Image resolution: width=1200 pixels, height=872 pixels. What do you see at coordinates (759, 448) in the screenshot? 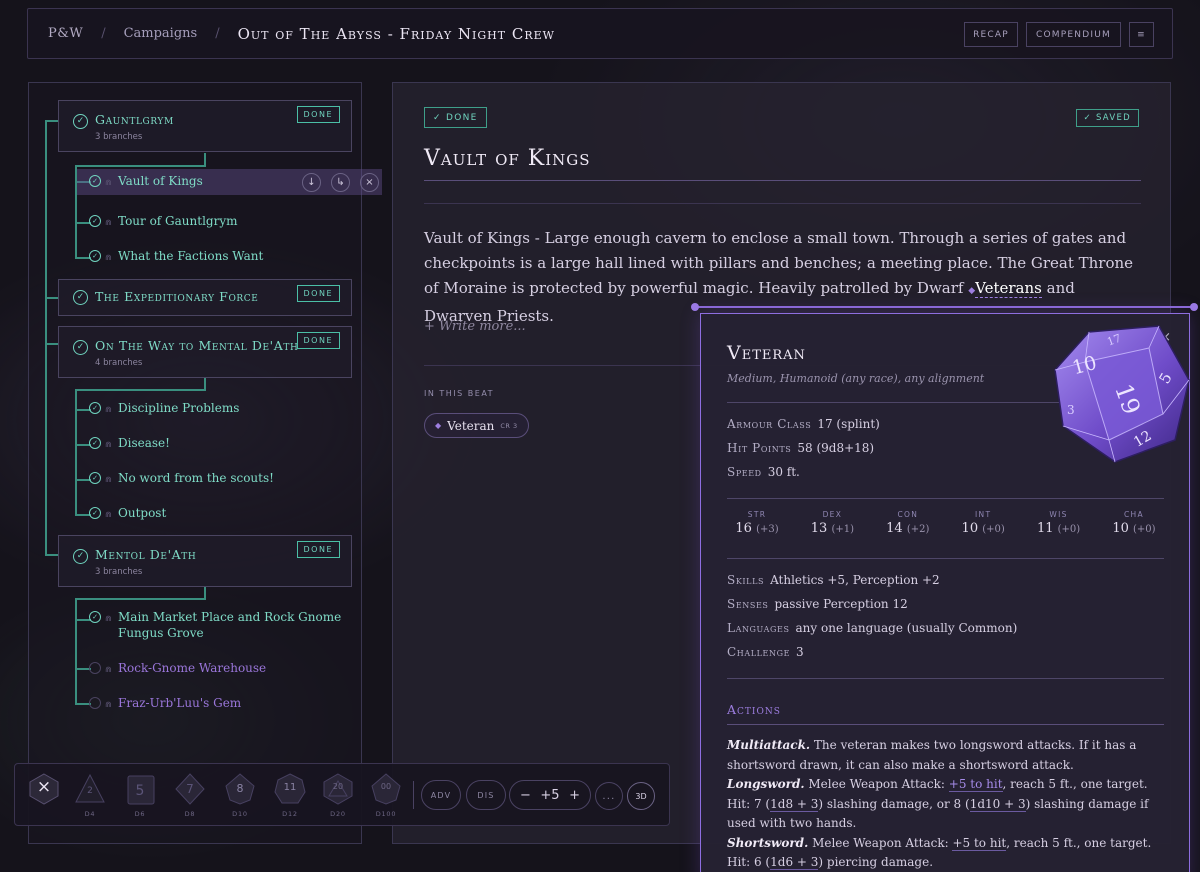
I see `stat-label: Hit Points` at bounding box center [759, 448].